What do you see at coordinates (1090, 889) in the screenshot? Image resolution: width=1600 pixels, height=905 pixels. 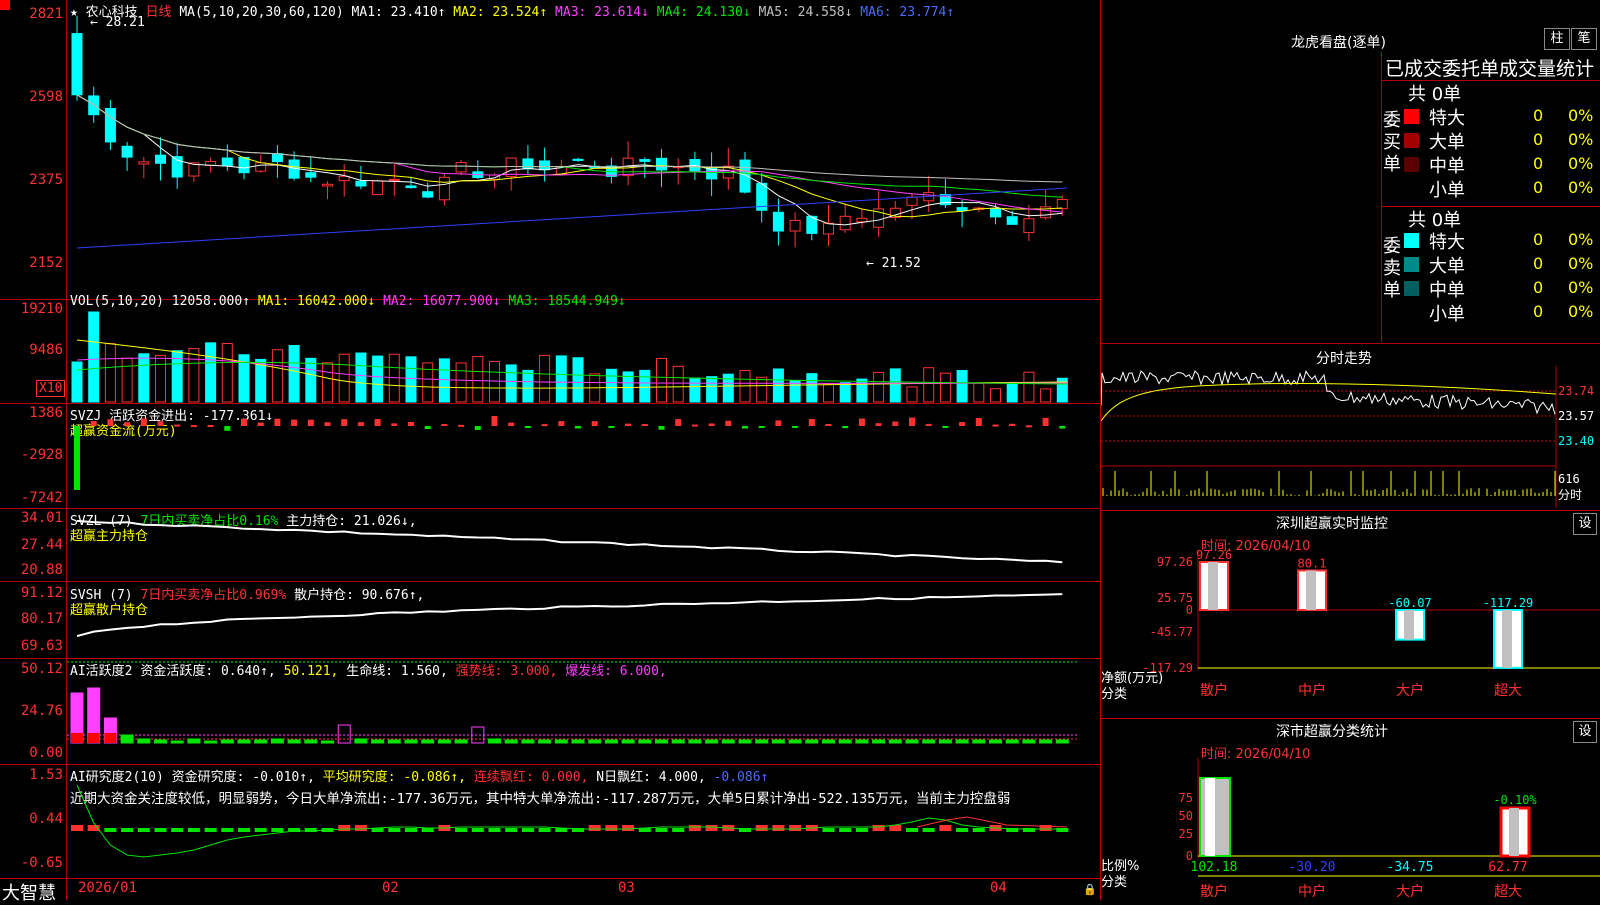 I see `lock-icon: 🔒` at bounding box center [1090, 889].